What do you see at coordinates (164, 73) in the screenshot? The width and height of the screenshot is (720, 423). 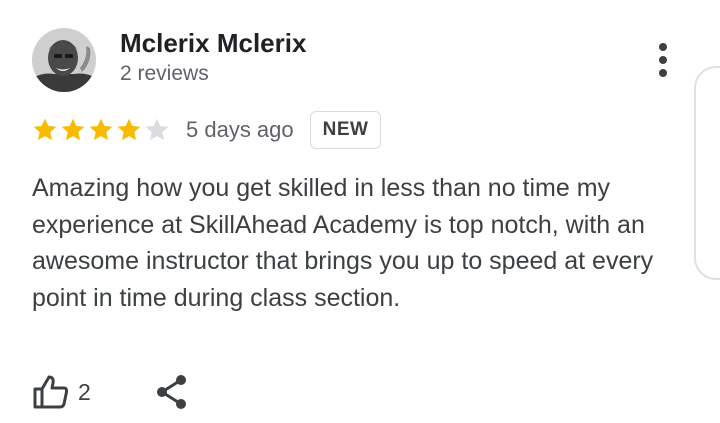 I see `reviewer-review-count: 2 reviews` at bounding box center [164, 73].